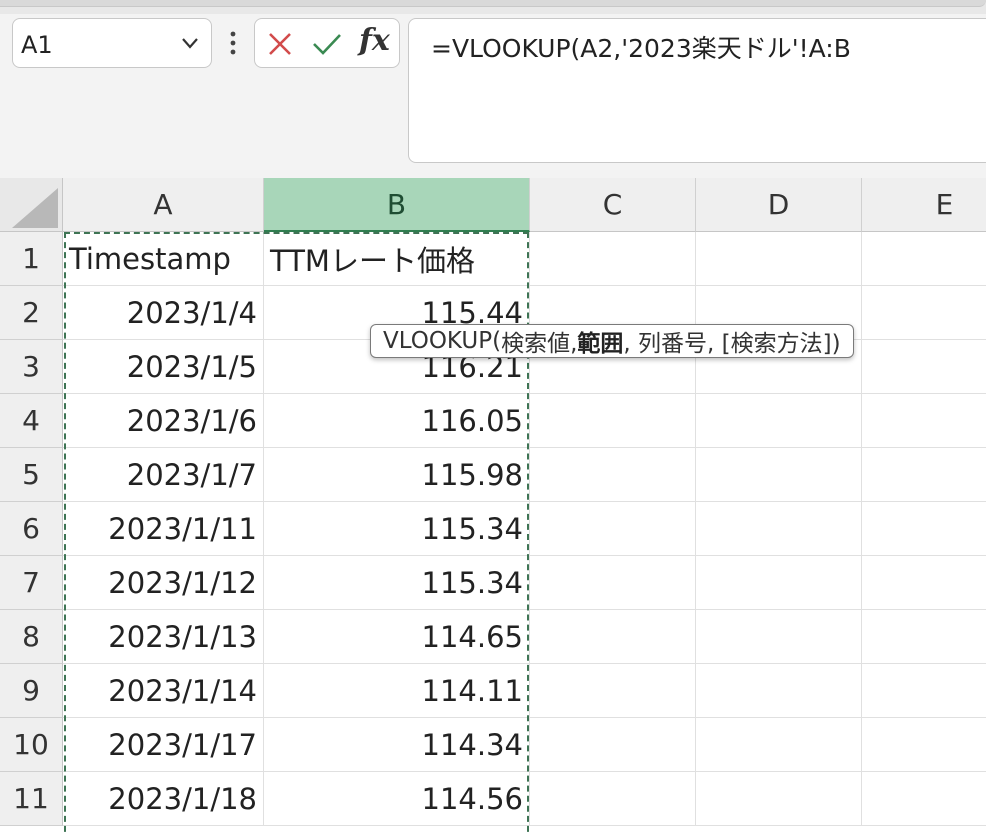  Describe the element at coordinates (924, 799) in the screenshot. I see `cell-e11` at that location.